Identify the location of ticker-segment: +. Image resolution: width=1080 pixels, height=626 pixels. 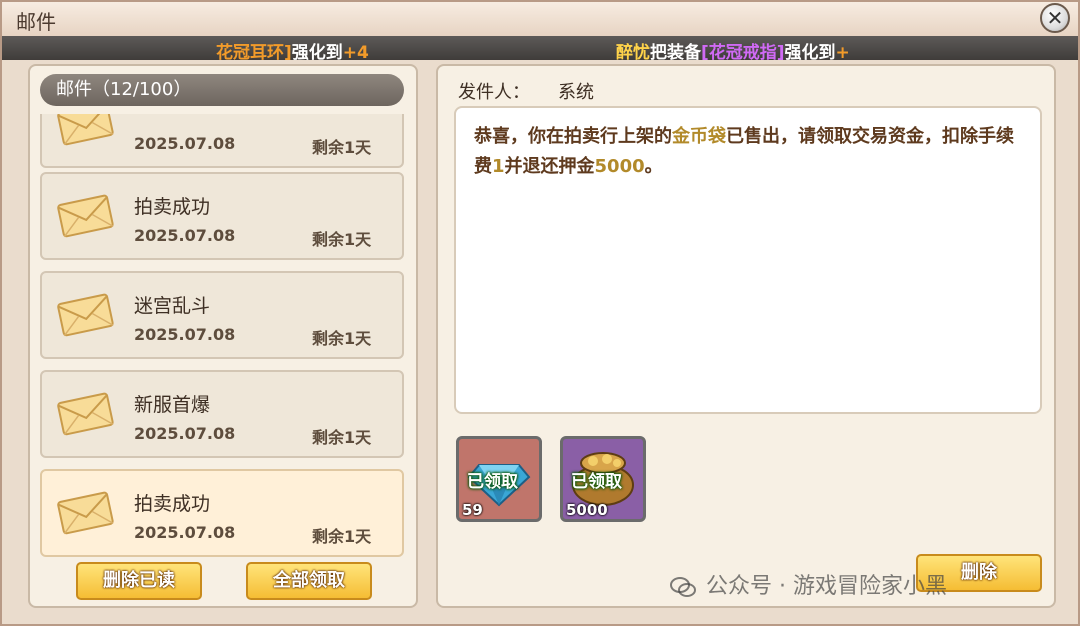
(842, 53).